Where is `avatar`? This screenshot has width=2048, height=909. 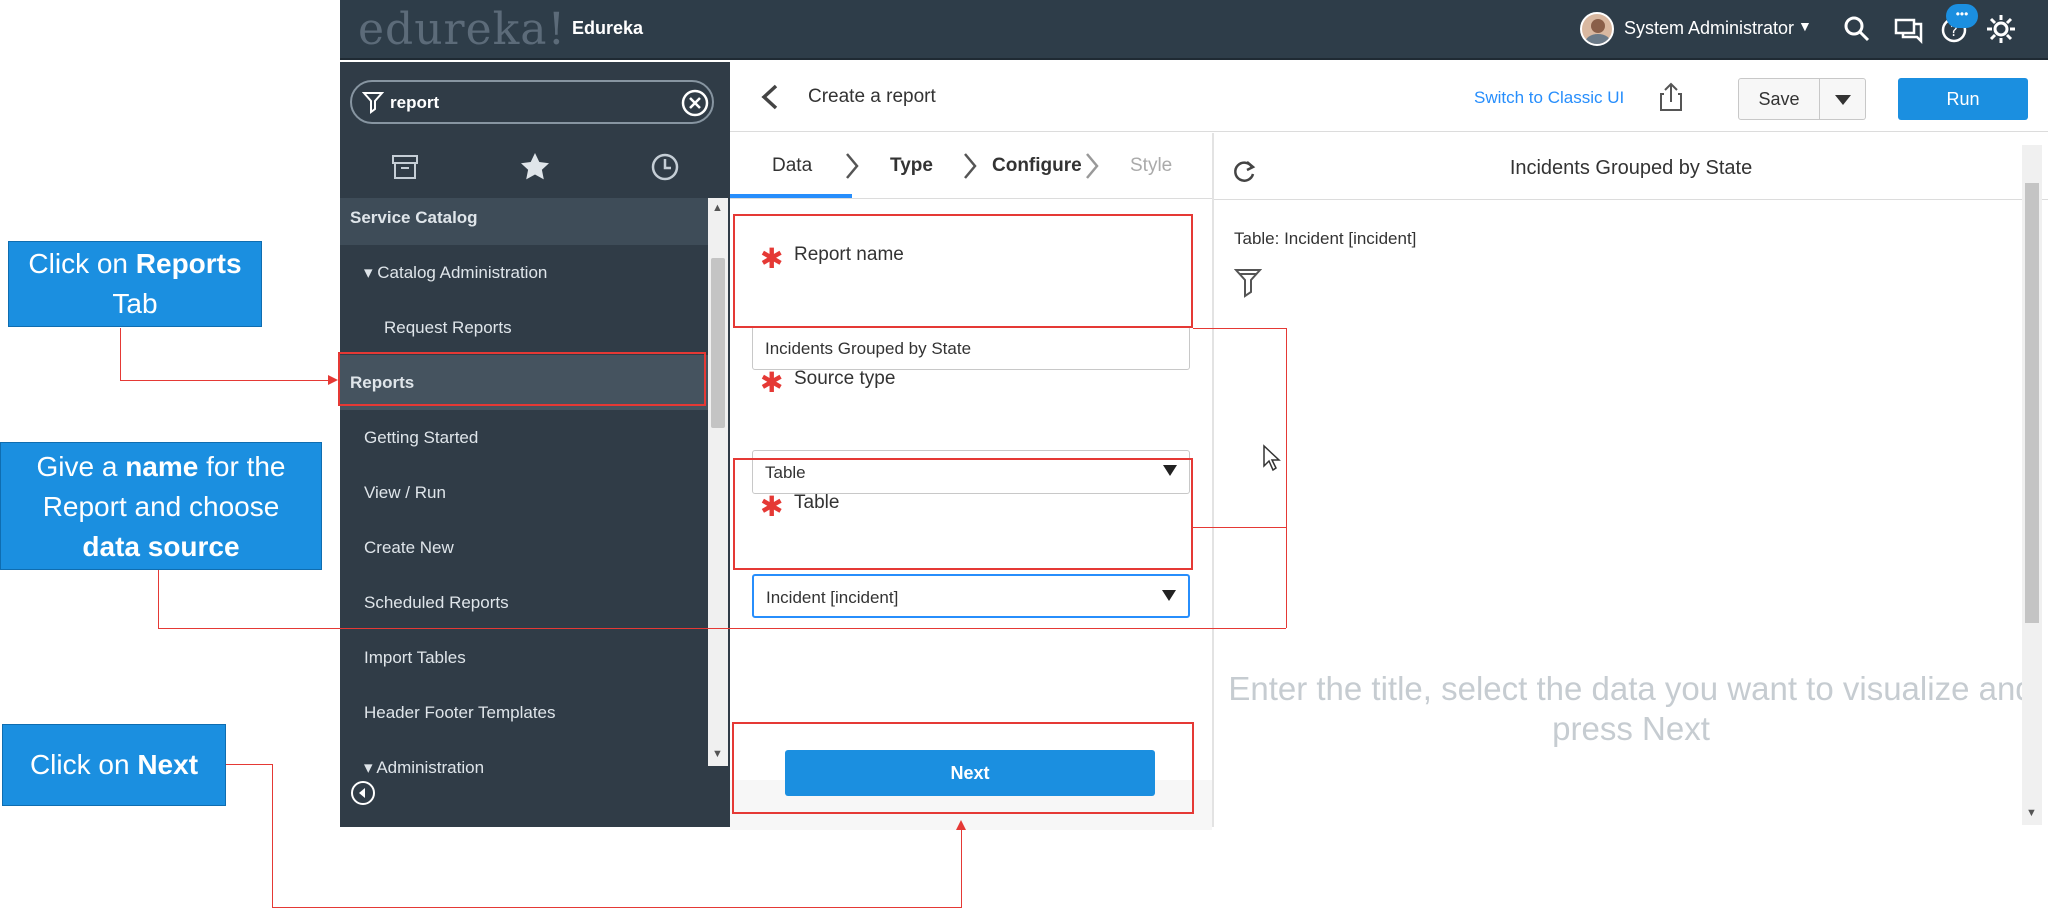
avatar is located at coordinates (1597, 29).